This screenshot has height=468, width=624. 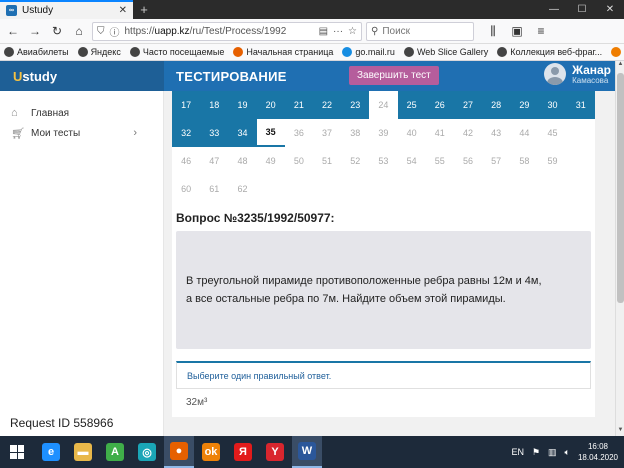 What do you see at coordinates (355, 105) in the screenshot?
I see `question-number-cell: 23` at bounding box center [355, 105].